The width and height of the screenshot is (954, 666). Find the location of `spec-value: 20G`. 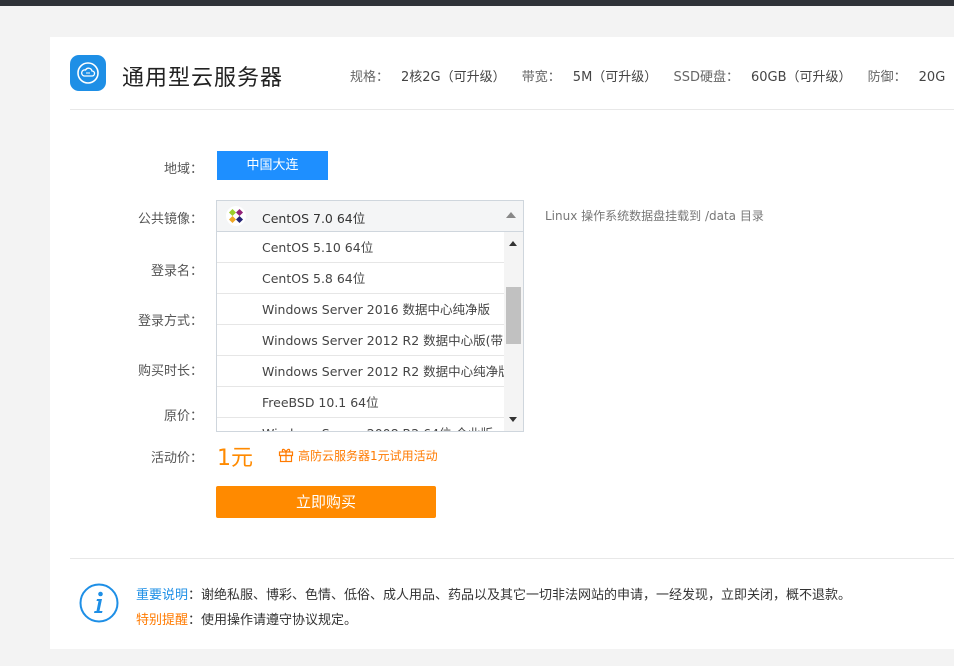

spec-value: 20G is located at coordinates (932, 77).